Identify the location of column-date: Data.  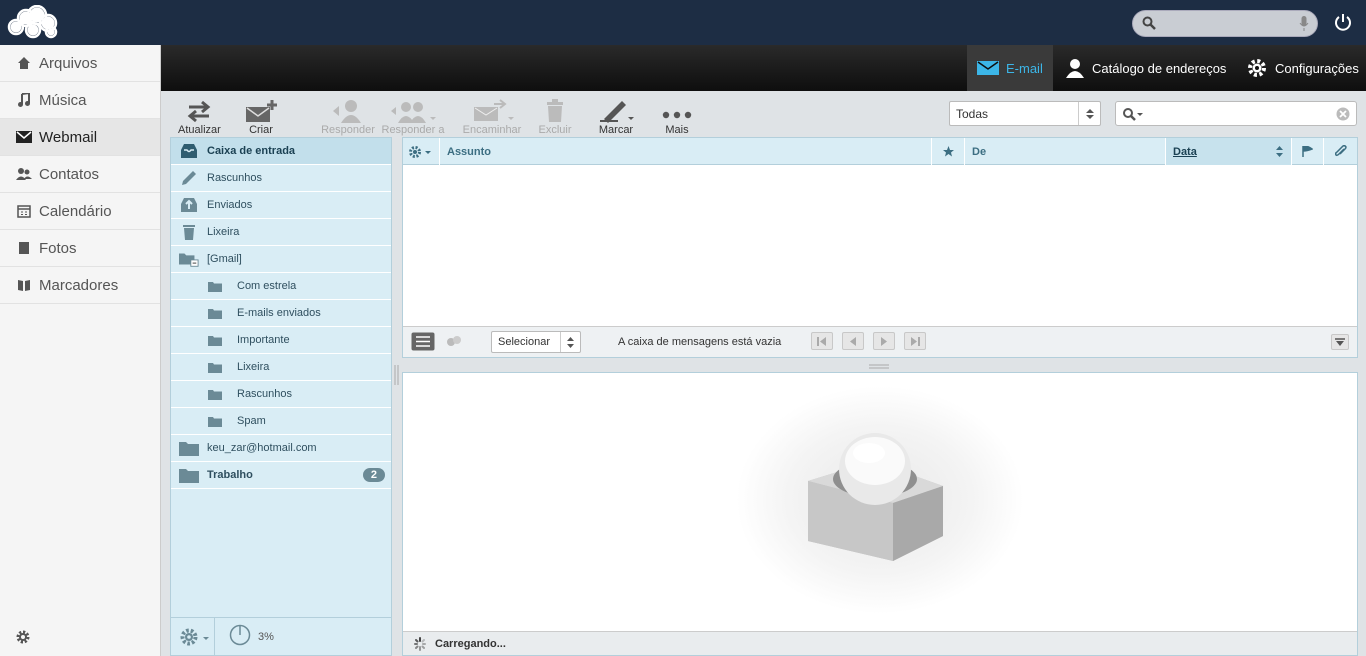
(1228, 151).